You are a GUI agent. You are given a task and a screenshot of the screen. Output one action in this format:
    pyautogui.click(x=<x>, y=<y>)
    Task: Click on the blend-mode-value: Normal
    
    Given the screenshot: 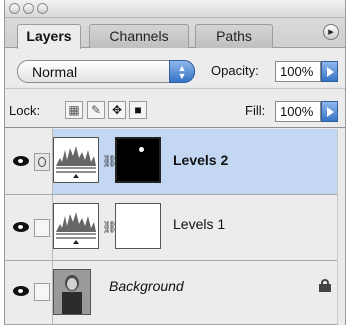 What is the action you would take?
    pyautogui.click(x=55, y=72)
    